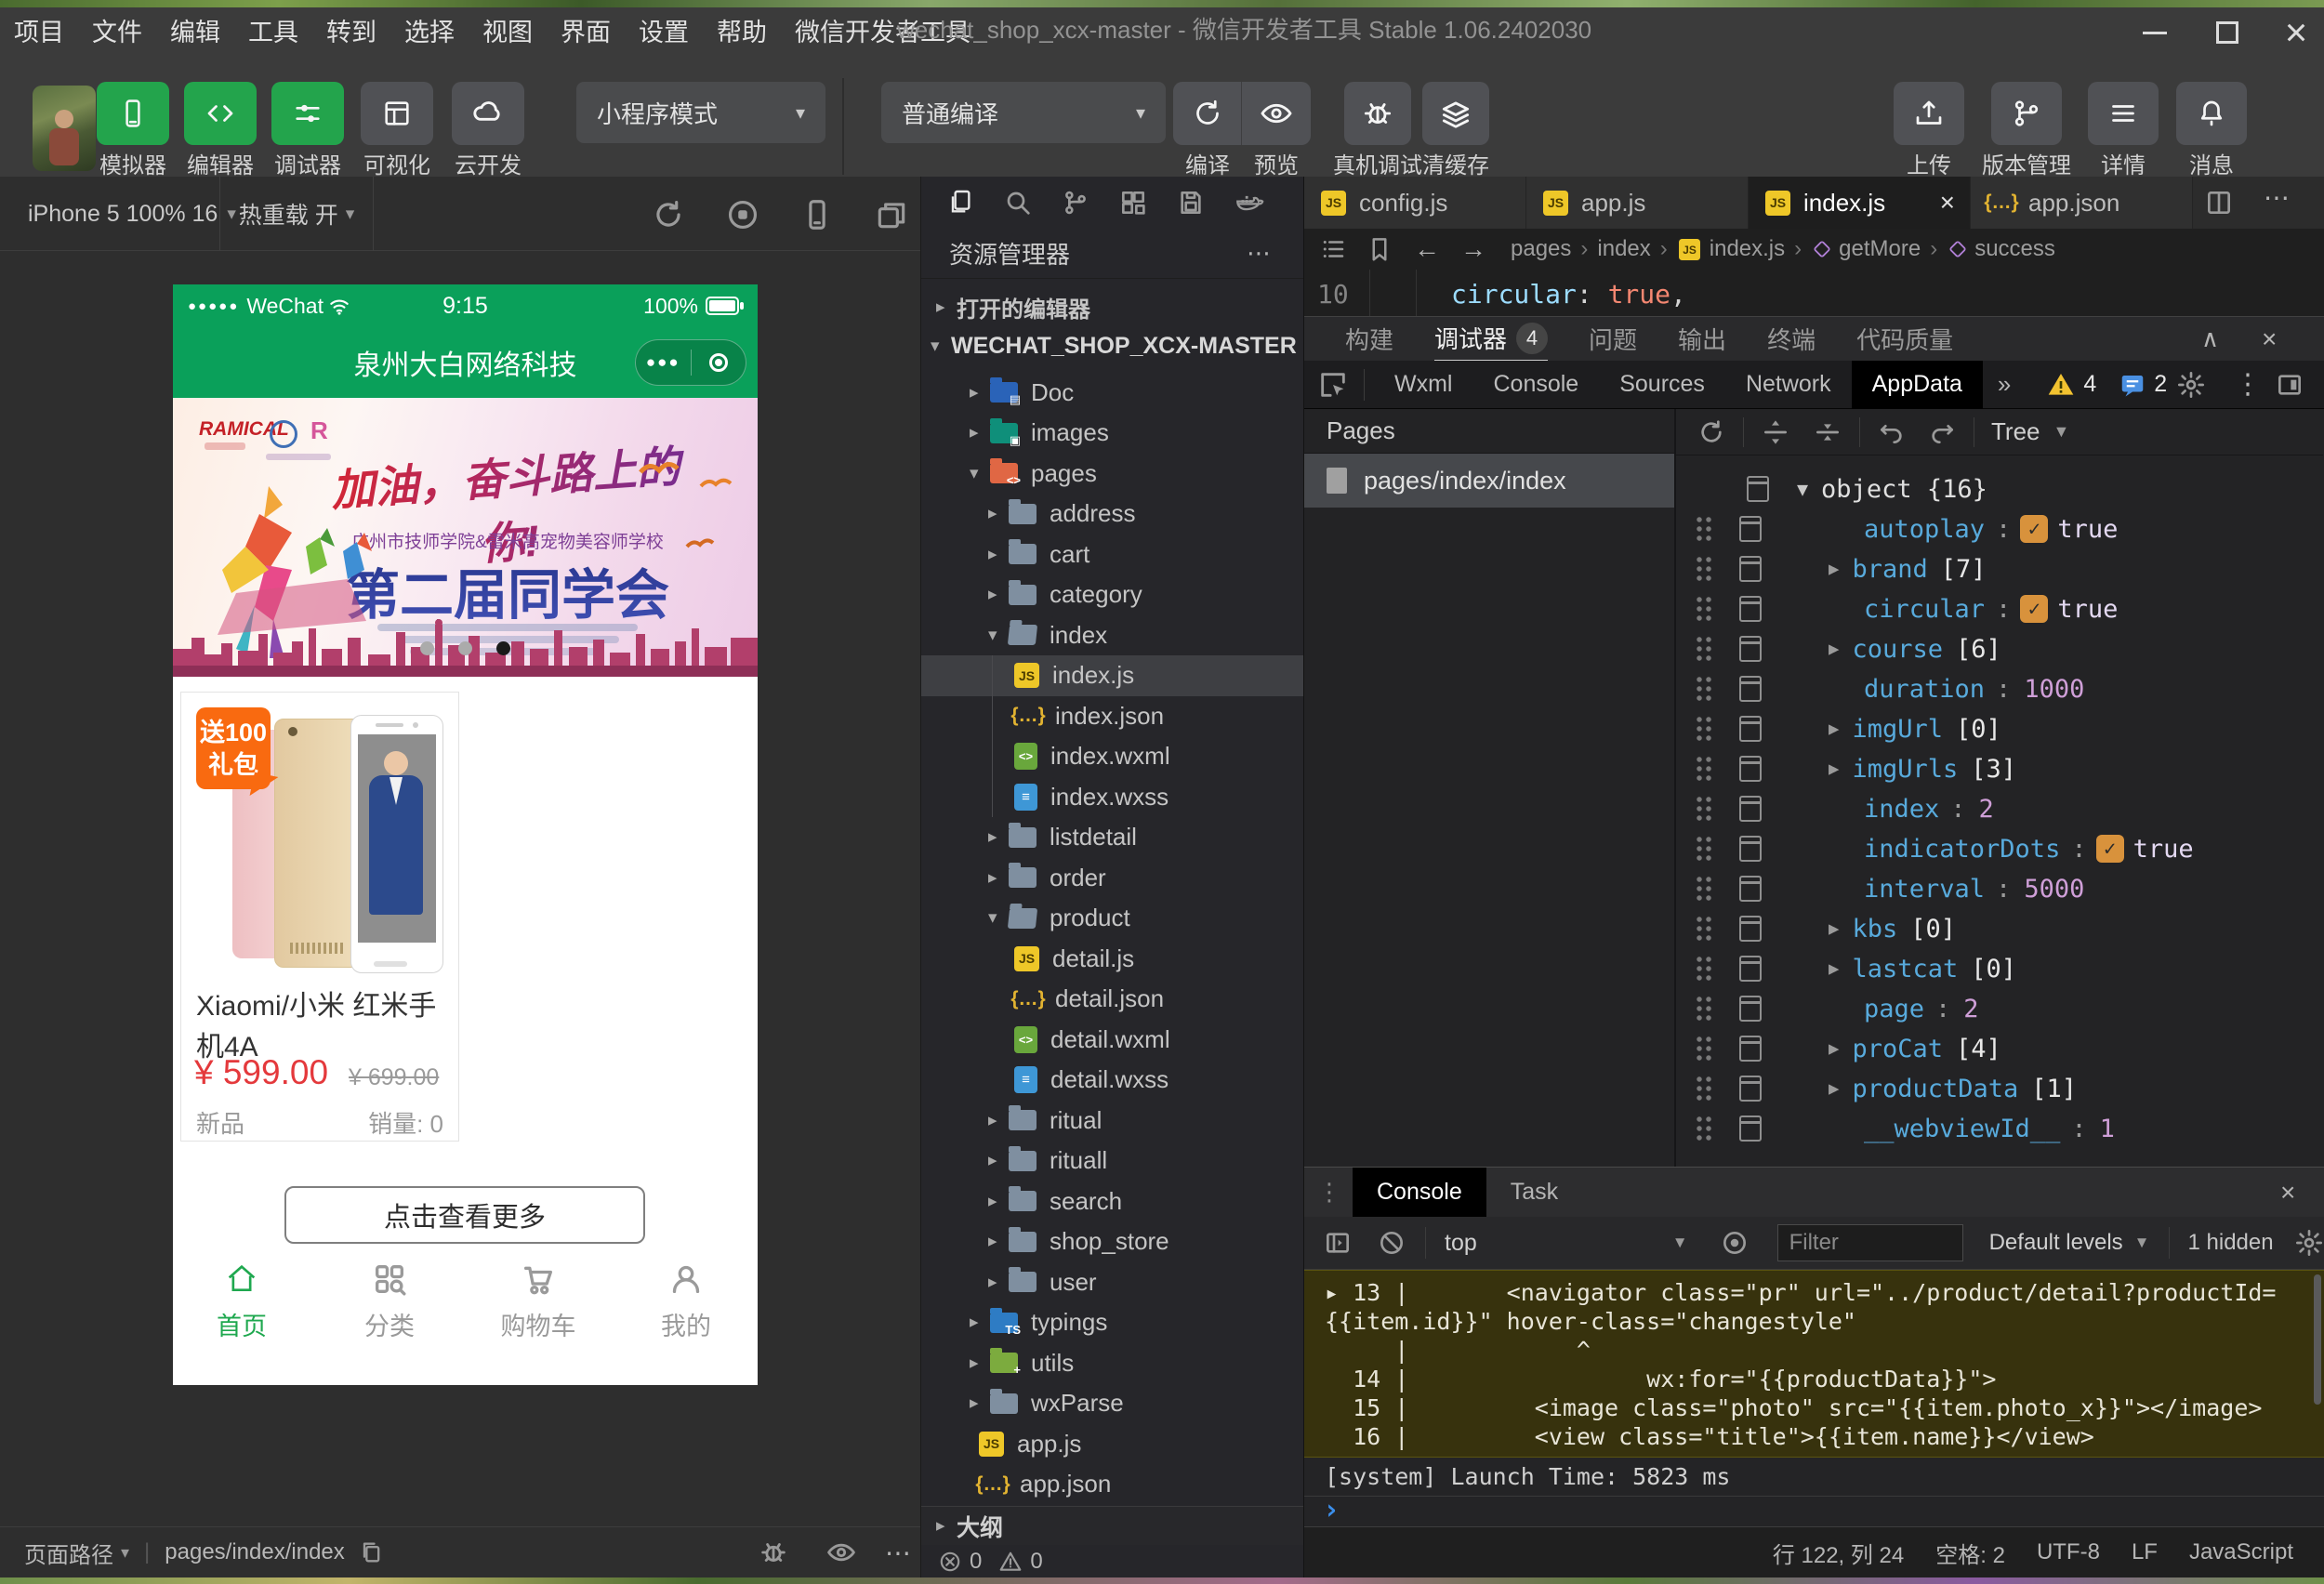  Describe the element at coordinates (1377, 113) in the screenshot. I see `remote-debug-button` at that location.